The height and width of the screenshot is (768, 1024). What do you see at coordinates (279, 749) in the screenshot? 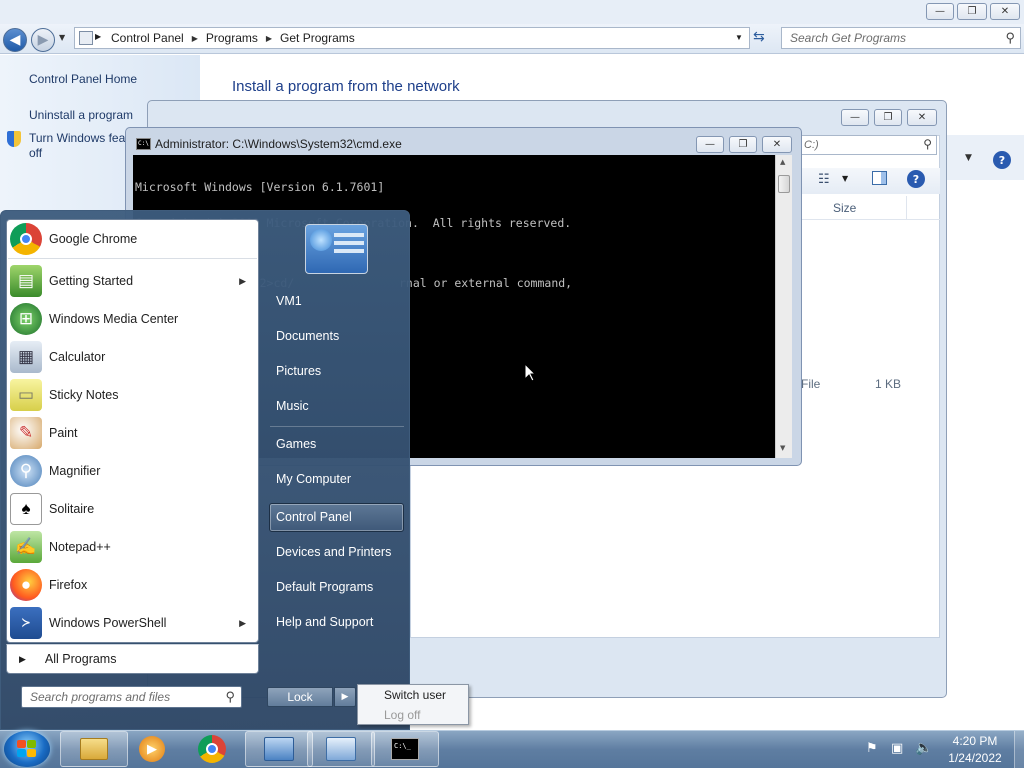
I see `taskbar-remote-desktop` at bounding box center [279, 749].